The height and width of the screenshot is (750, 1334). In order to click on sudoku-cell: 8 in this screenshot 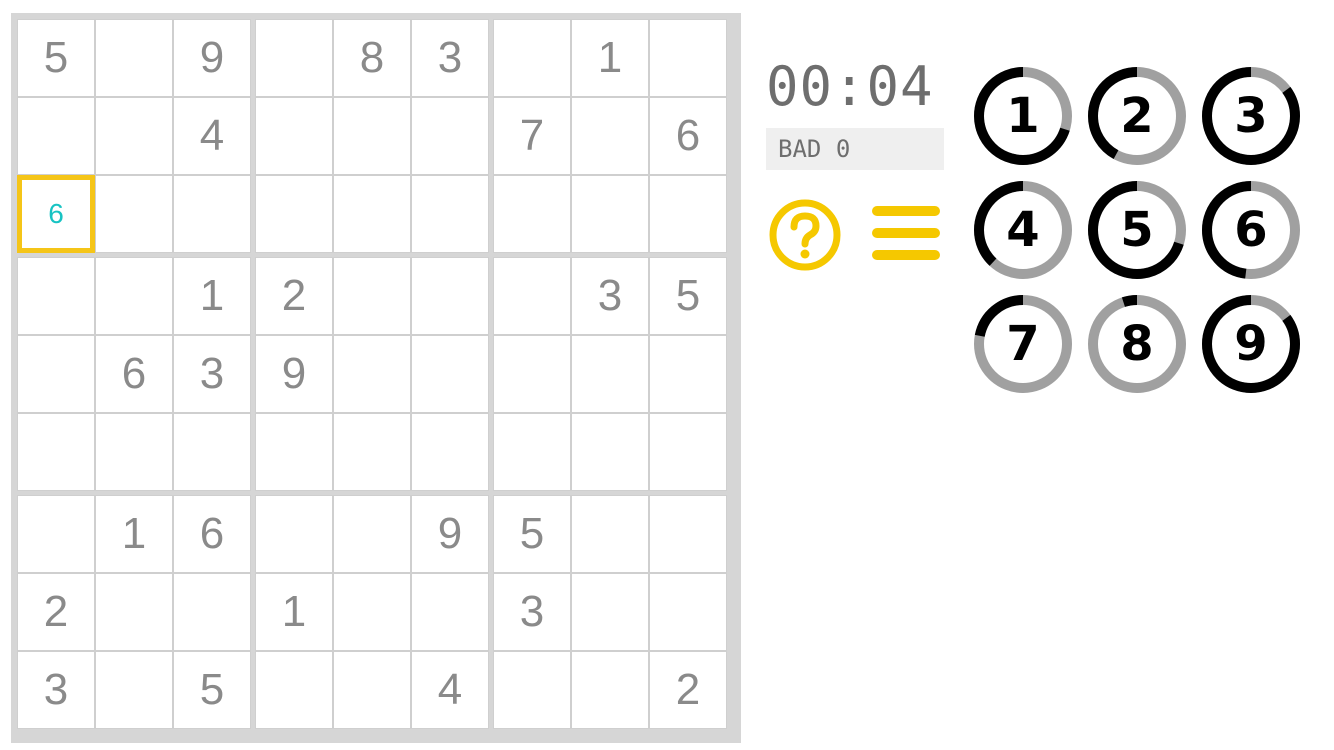, I will do `click(372, 58)`.